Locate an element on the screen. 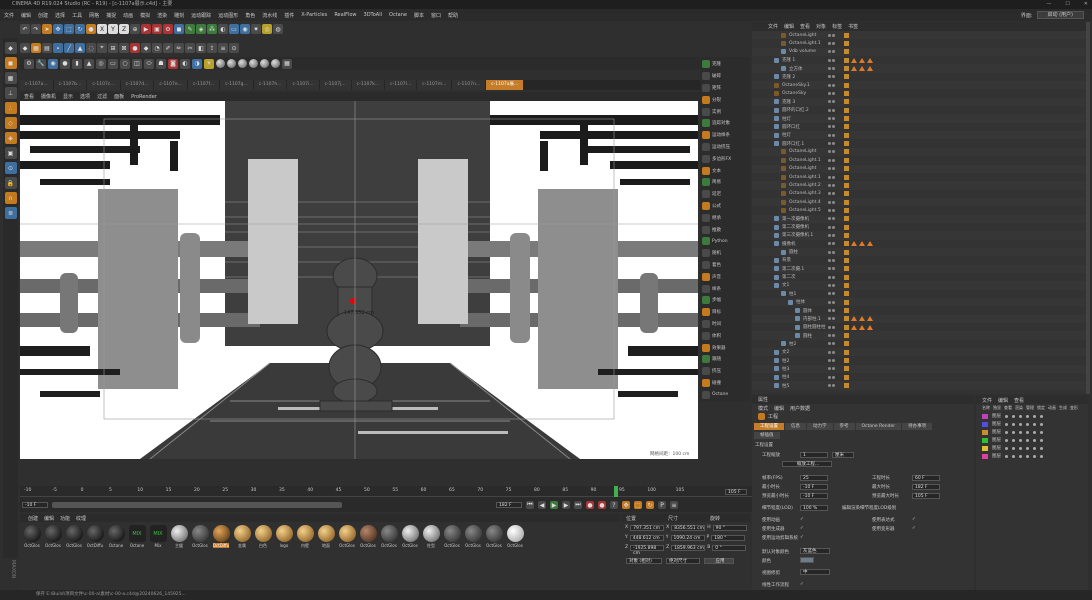 The image size is (1092, 600). mograph-tool-item: 矩阵 is located at coordinates (725, 88).